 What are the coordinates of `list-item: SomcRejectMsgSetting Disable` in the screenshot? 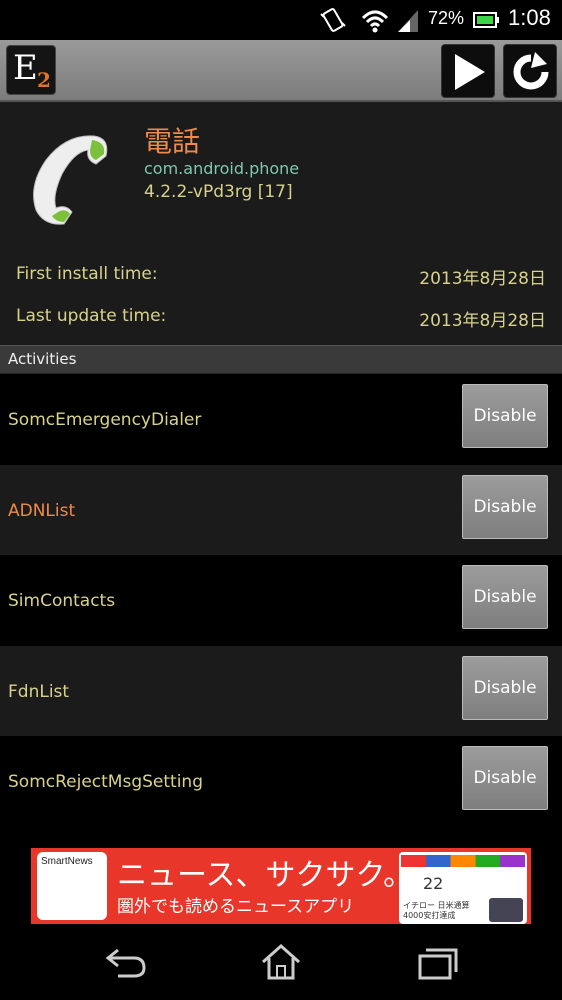 It's located at (281, 781).